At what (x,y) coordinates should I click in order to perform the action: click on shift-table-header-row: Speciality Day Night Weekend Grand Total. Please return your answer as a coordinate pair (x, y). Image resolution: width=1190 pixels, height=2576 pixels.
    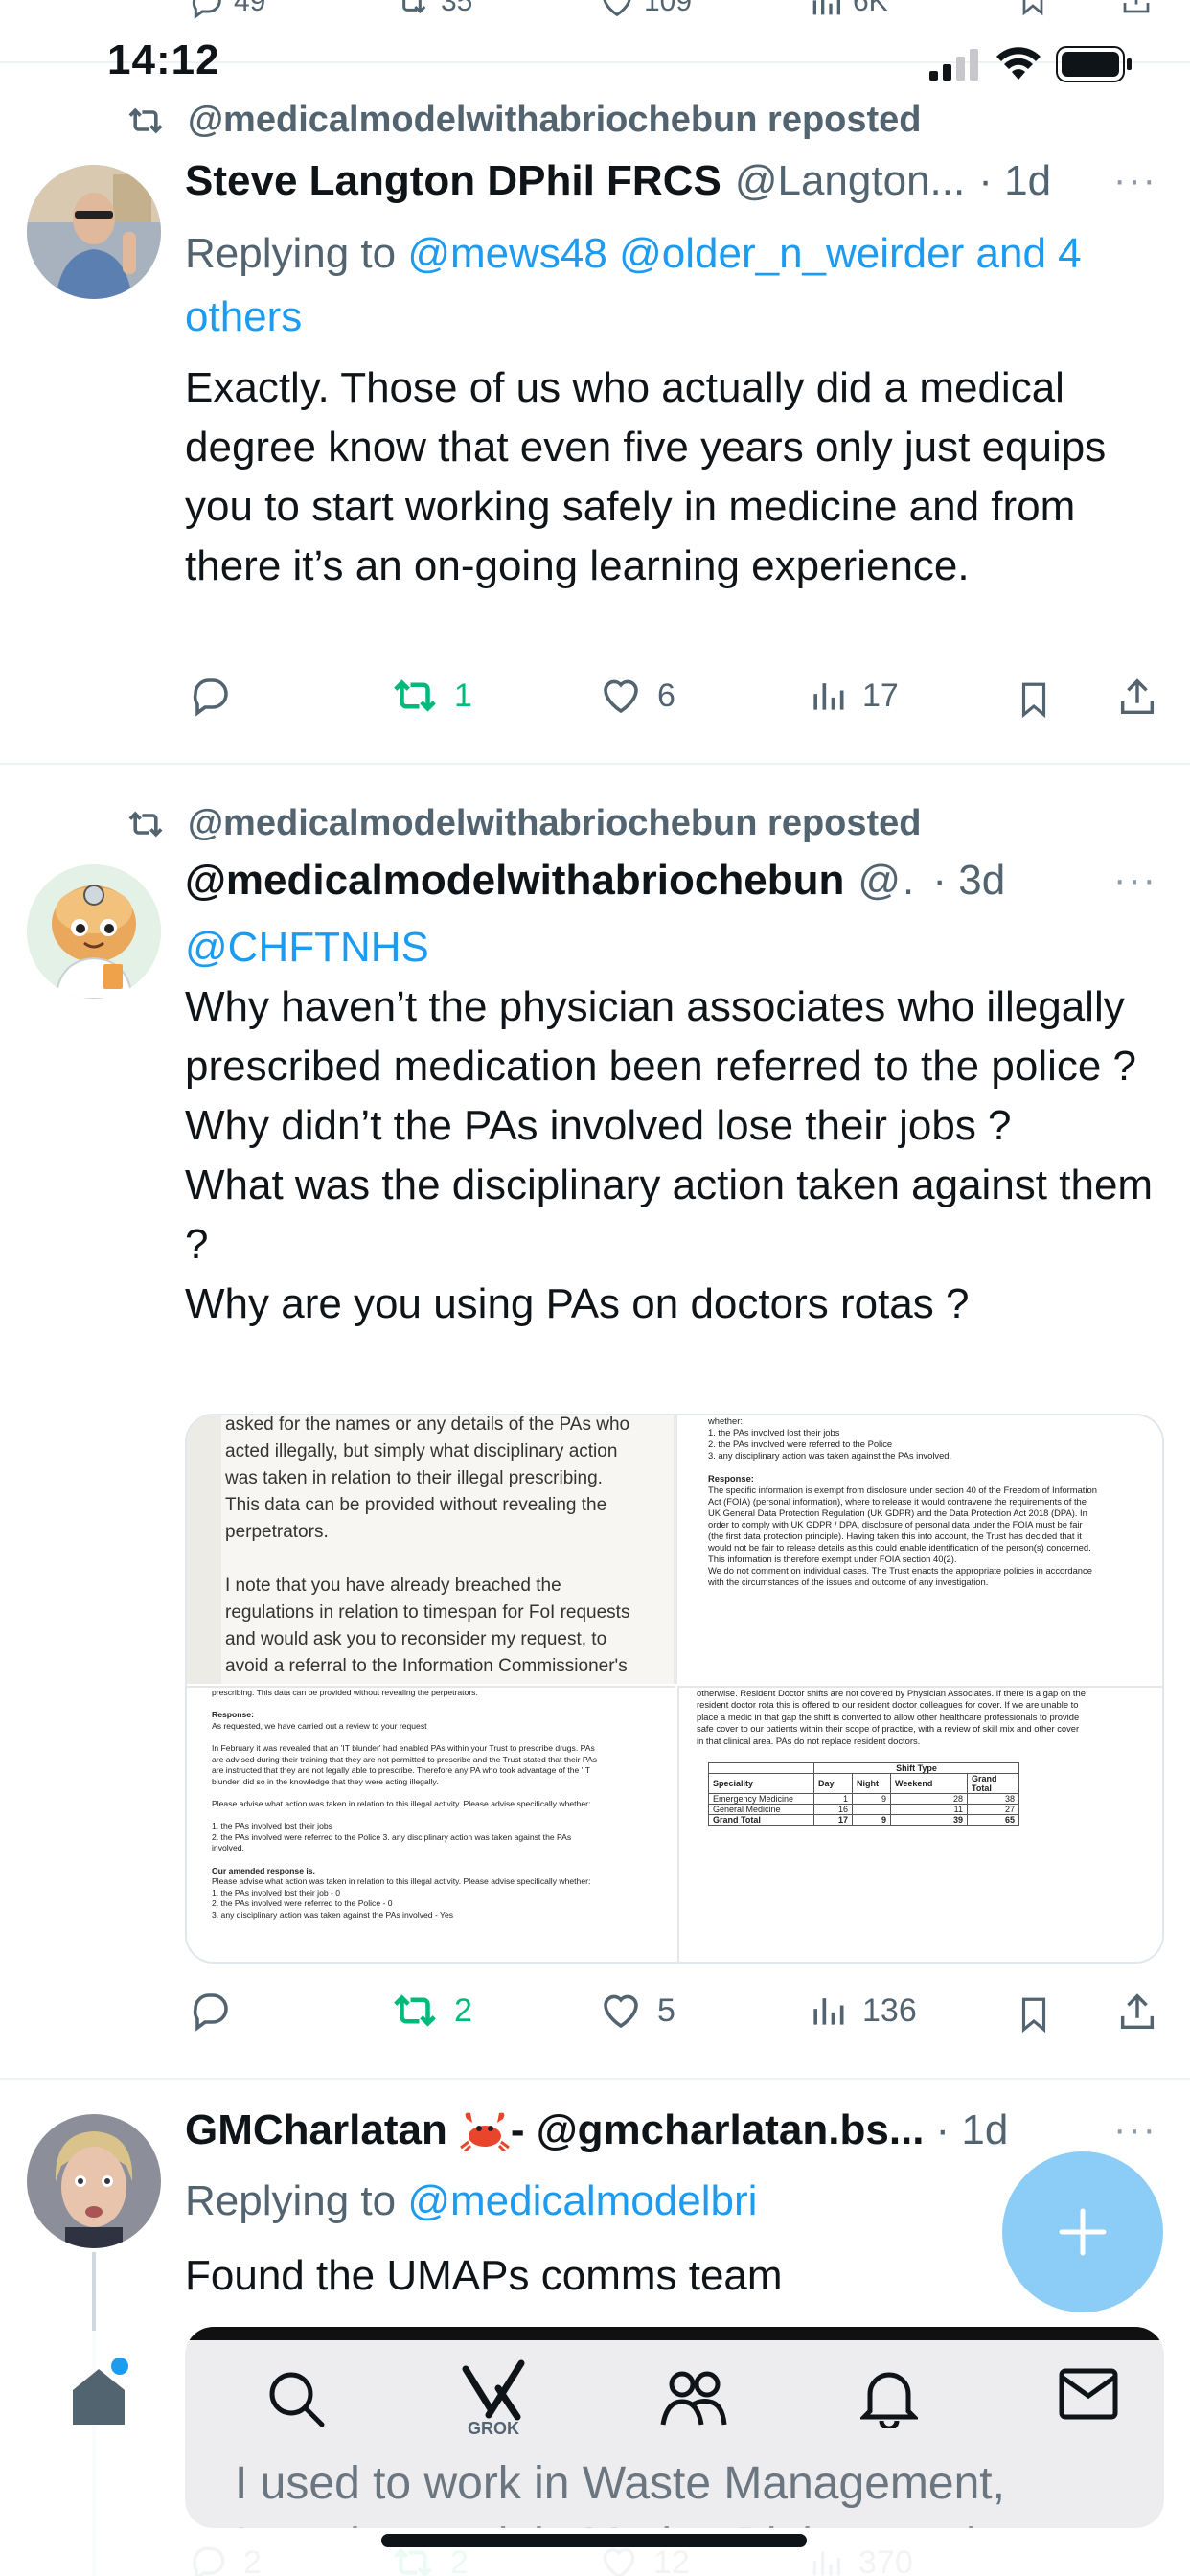
    Looking at the image, I should click on (864, 1783).